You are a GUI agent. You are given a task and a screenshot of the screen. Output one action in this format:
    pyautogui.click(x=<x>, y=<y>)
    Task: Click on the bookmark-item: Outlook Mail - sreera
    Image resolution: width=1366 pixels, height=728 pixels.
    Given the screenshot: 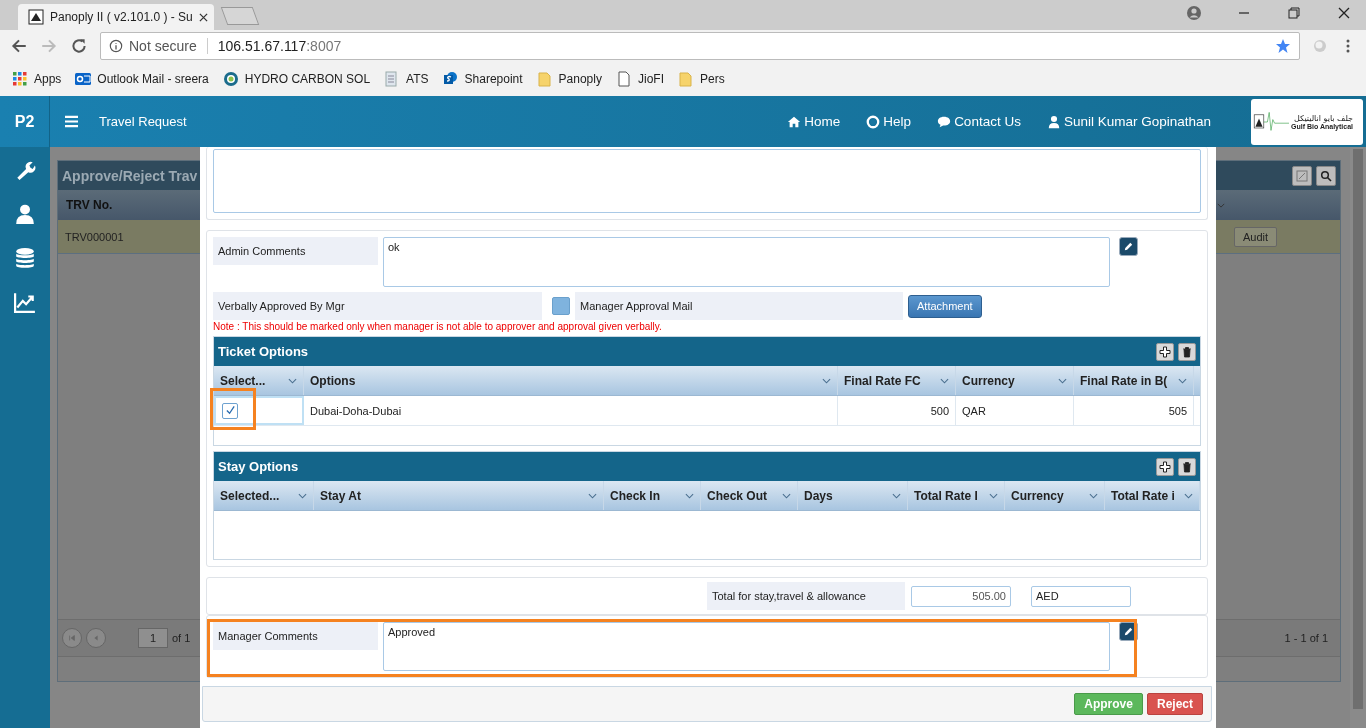 What is the action you would take?
    pyautogui.click(x=142, y=79)
    